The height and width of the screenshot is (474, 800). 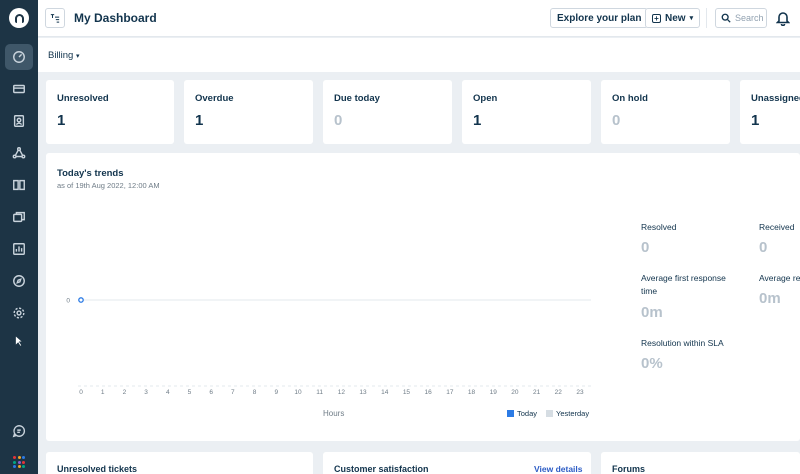 What do you see at coordinates (342, 392) in the screenshot?
I see `x-tick-label: 12` at bounding box center [342, 392].